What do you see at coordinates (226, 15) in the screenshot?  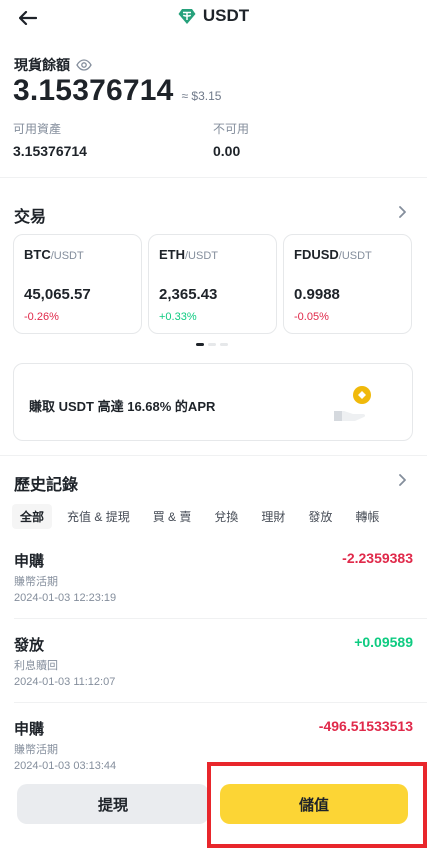 I see `page-title-text: USDT` at bounding box center [226, 15].